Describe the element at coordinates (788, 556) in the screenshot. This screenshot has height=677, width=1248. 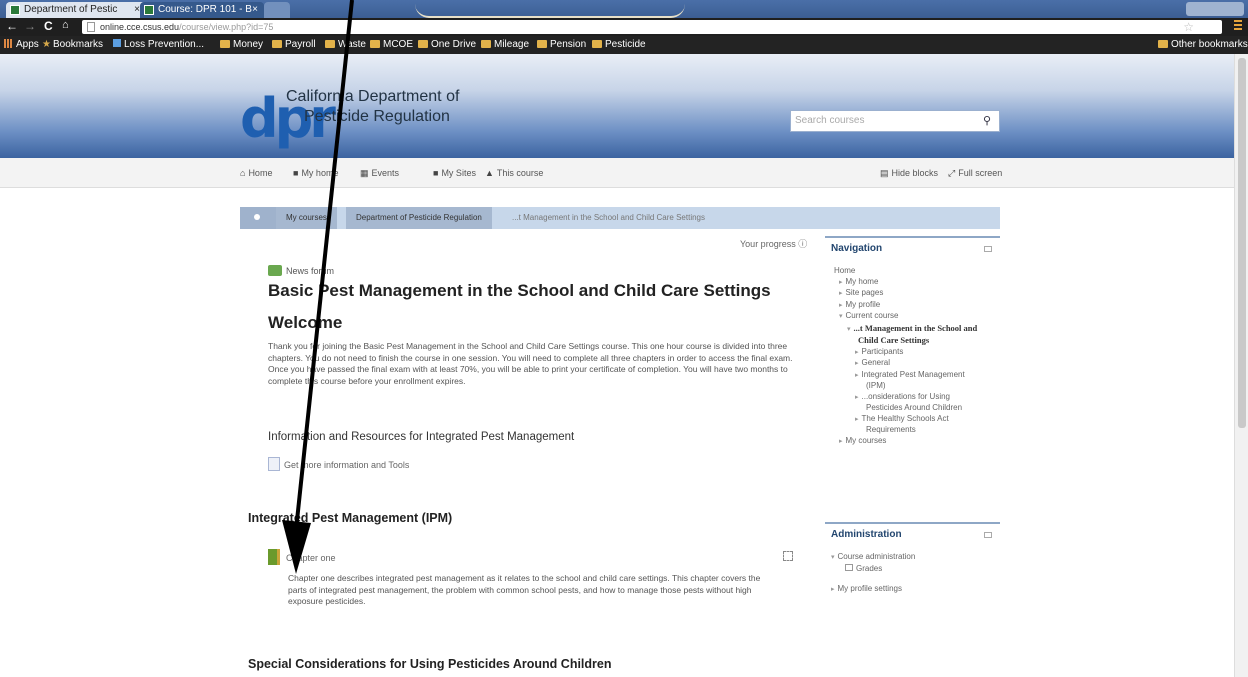
I see `completion-checkbox` at that location.